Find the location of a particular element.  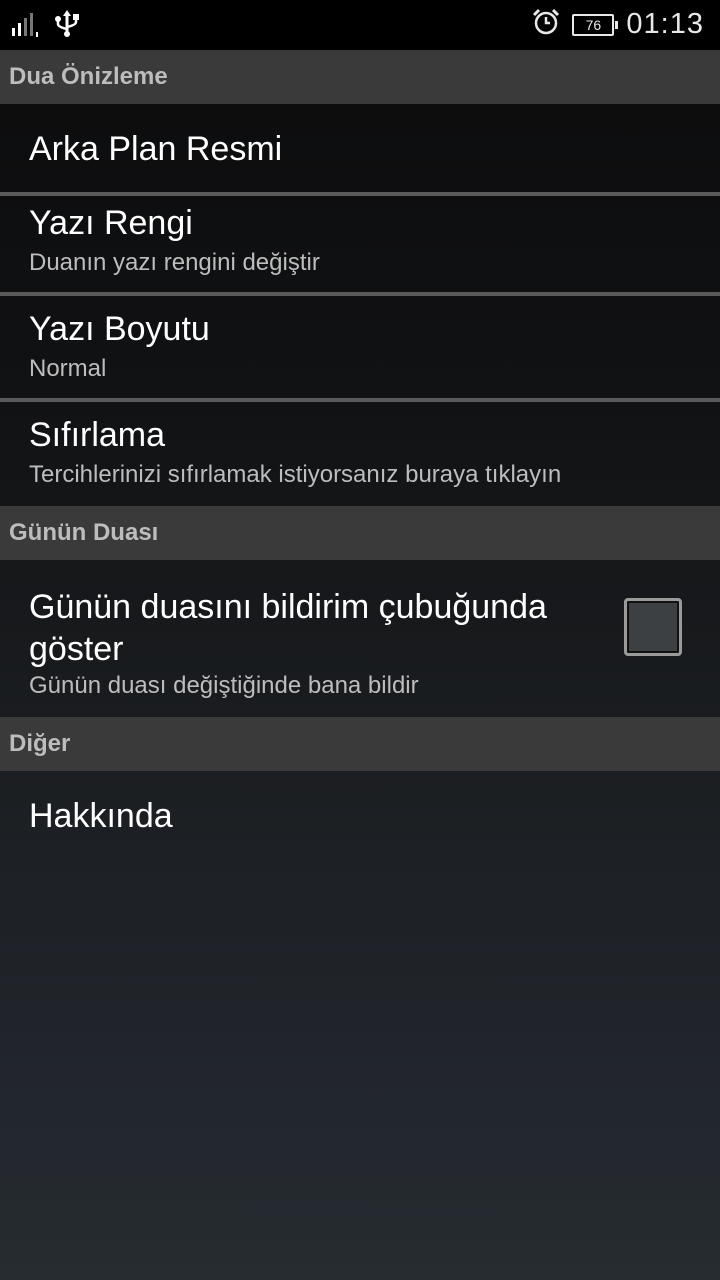

pref-background-image: Arka Plan Resmi is located at coordinates (360, 148).